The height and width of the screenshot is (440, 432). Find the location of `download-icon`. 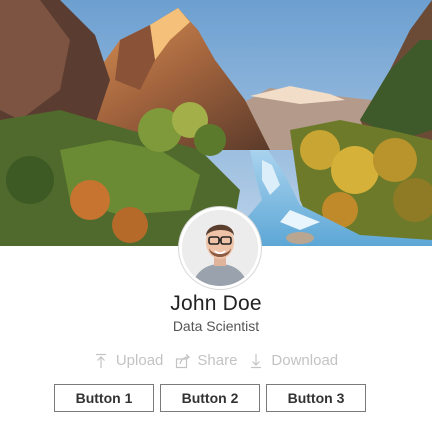

download-icon is located at coordinates (256, 361).